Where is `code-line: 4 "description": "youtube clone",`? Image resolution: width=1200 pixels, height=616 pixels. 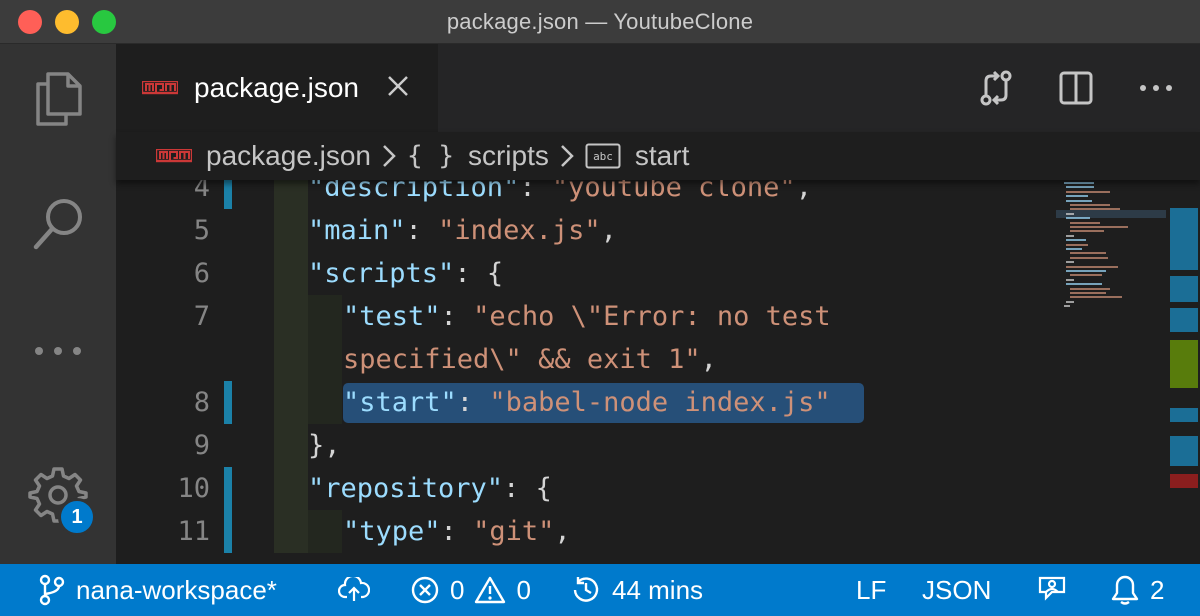
code-line: 4 "description": "youtube clone", is located at coordinates (586, 194).